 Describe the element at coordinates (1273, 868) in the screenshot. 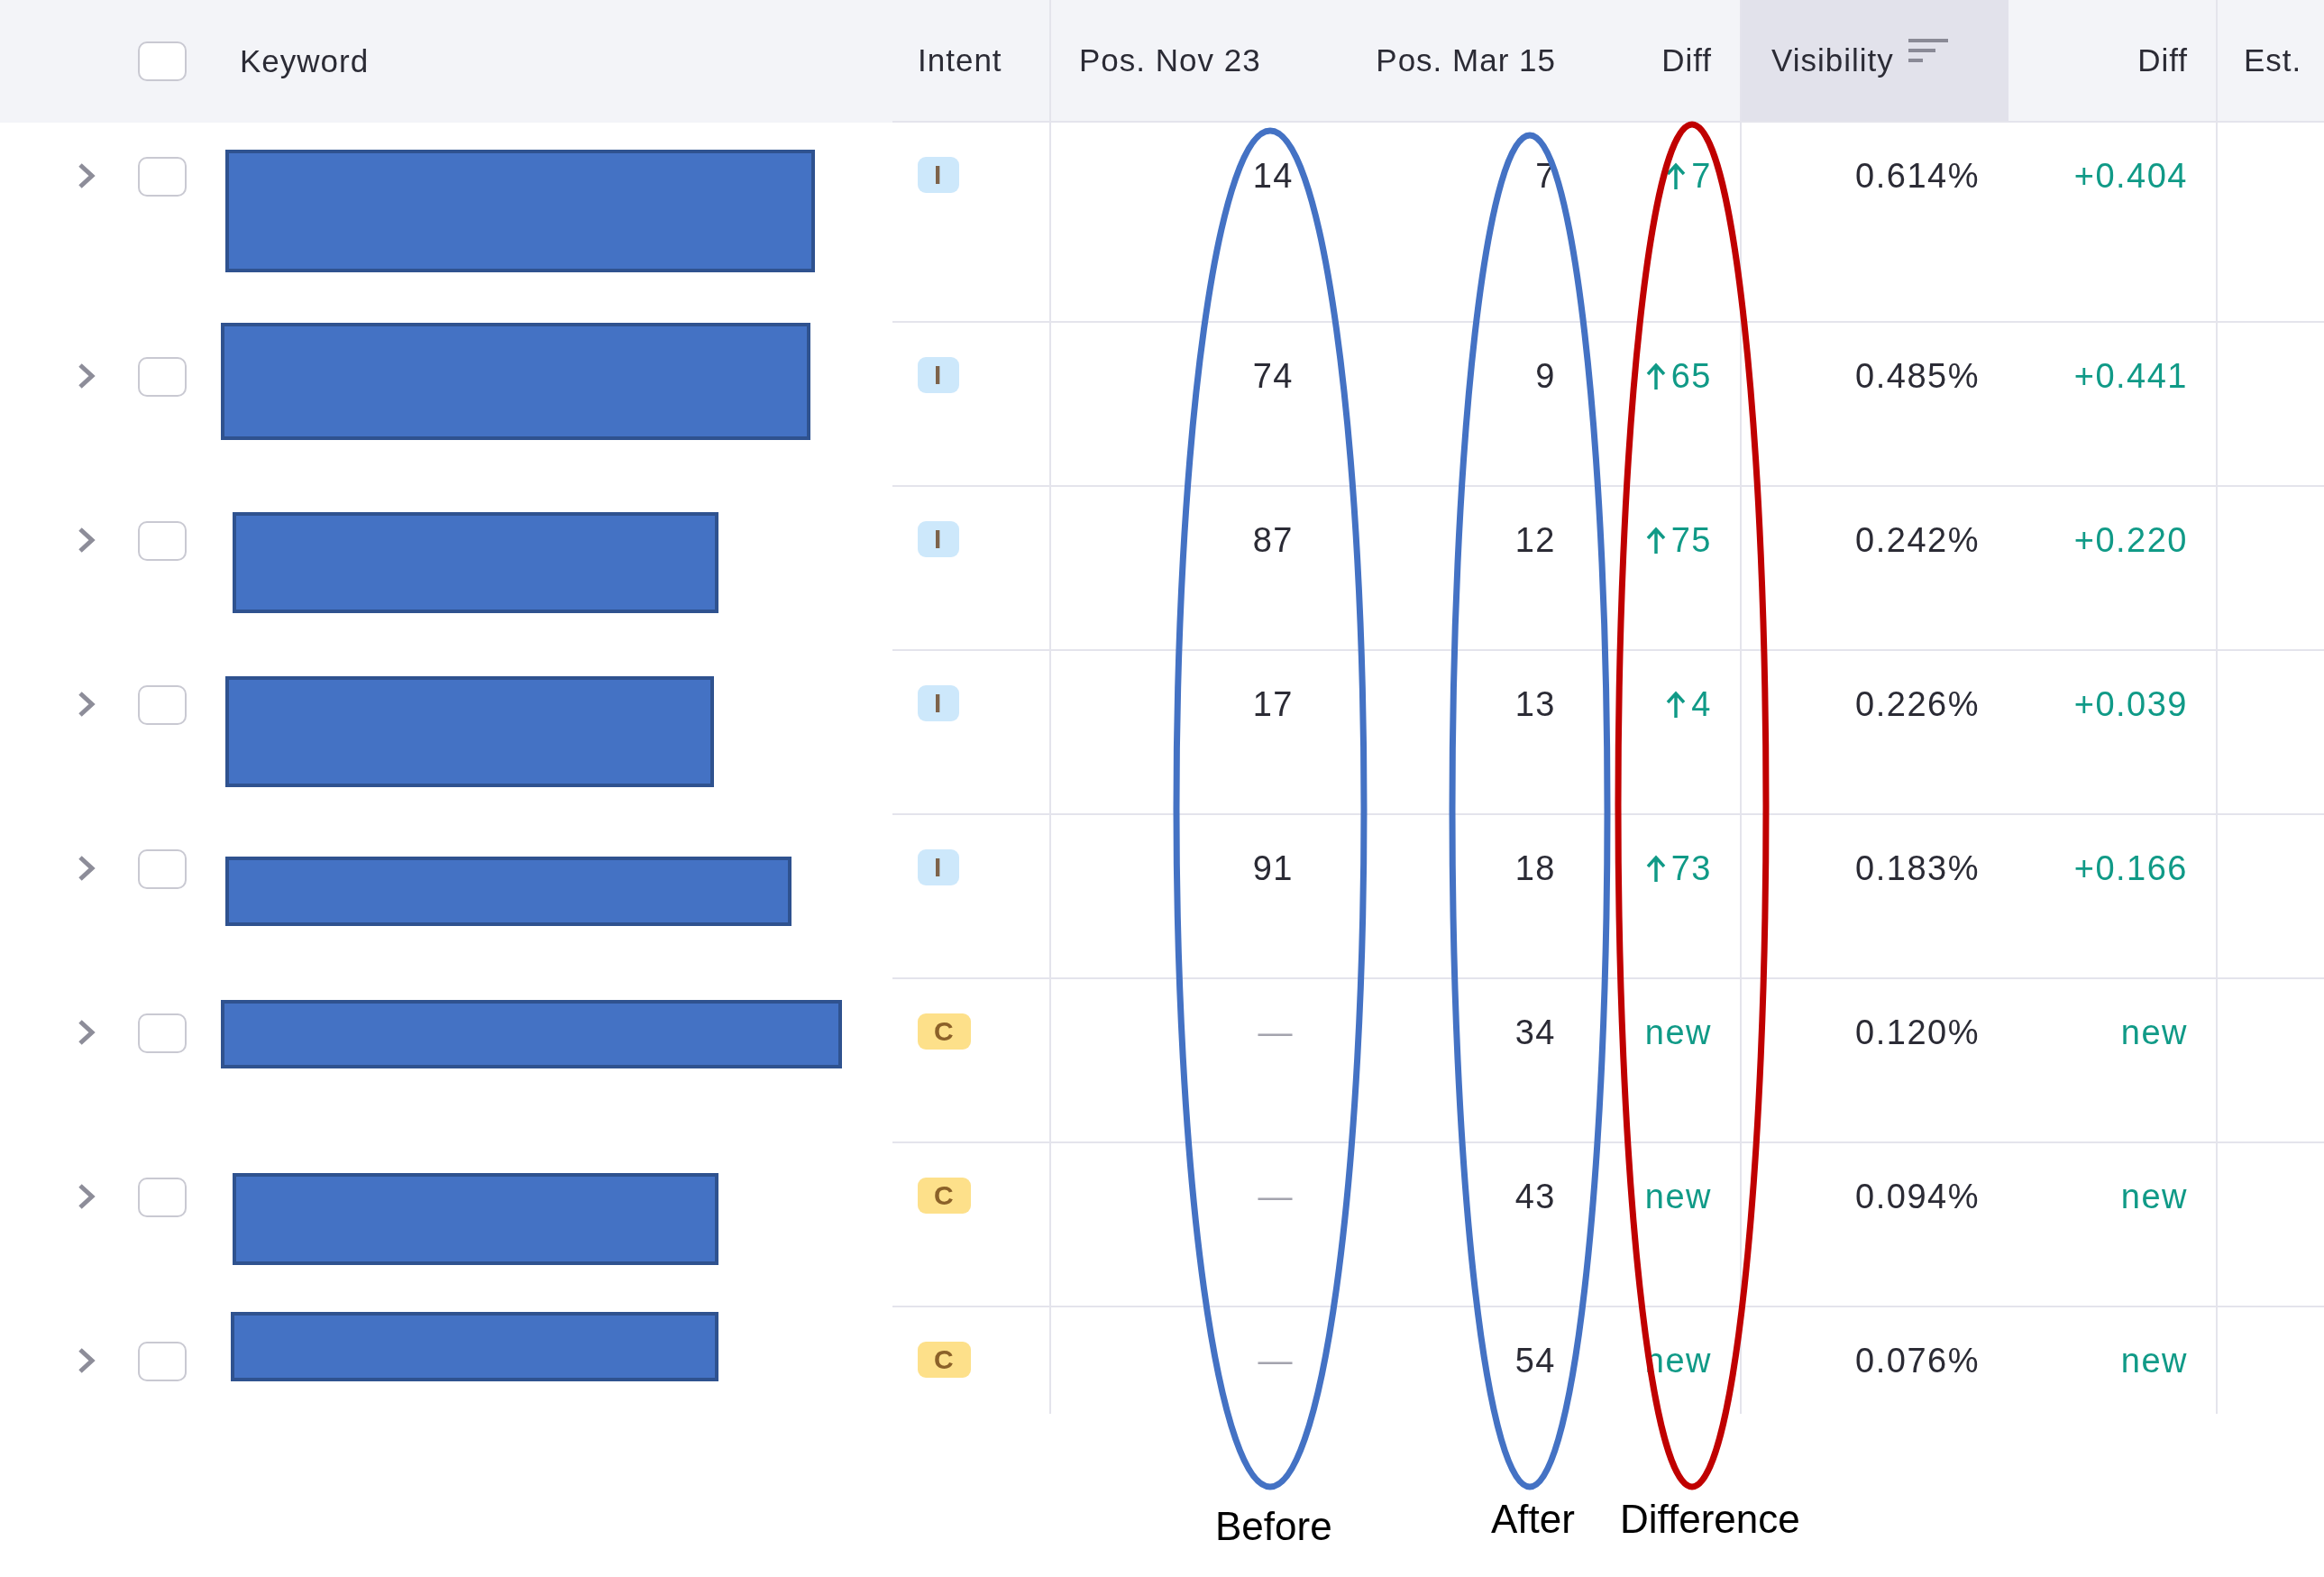

I see `table-cell: 91` at that location.